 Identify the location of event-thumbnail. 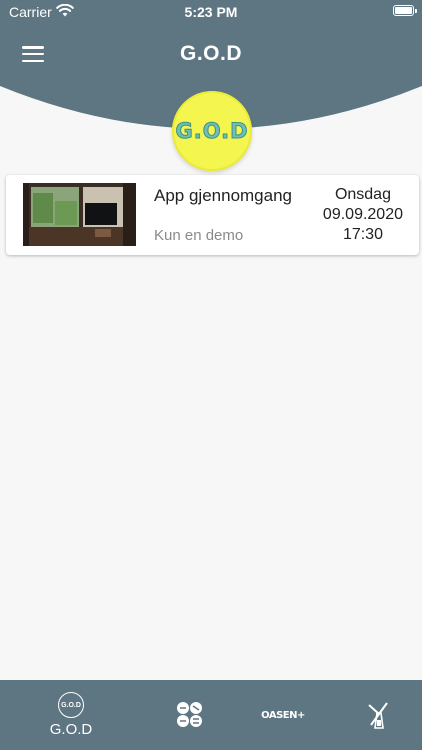
(79, 214).